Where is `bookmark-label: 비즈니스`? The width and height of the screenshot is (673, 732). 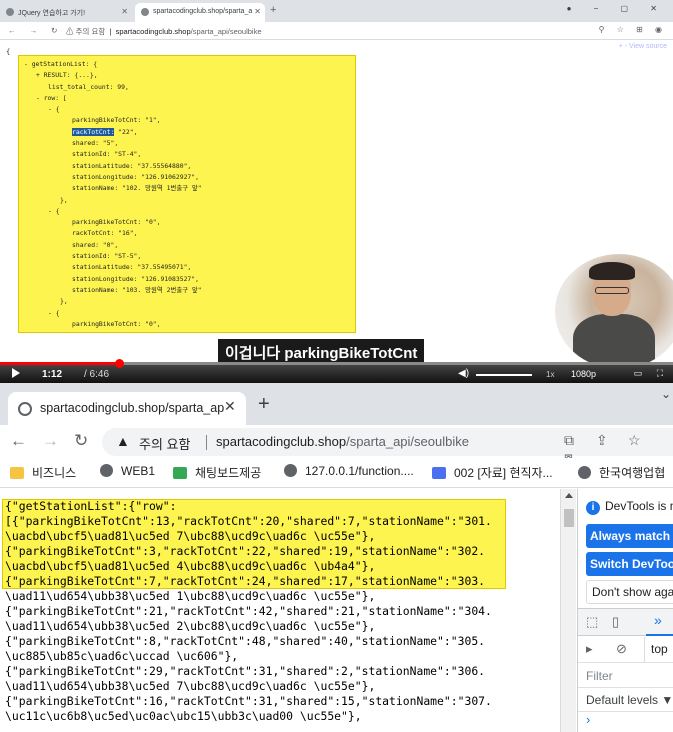
bookmark-label: 비즈니스 is located at coordinates (54, 473).